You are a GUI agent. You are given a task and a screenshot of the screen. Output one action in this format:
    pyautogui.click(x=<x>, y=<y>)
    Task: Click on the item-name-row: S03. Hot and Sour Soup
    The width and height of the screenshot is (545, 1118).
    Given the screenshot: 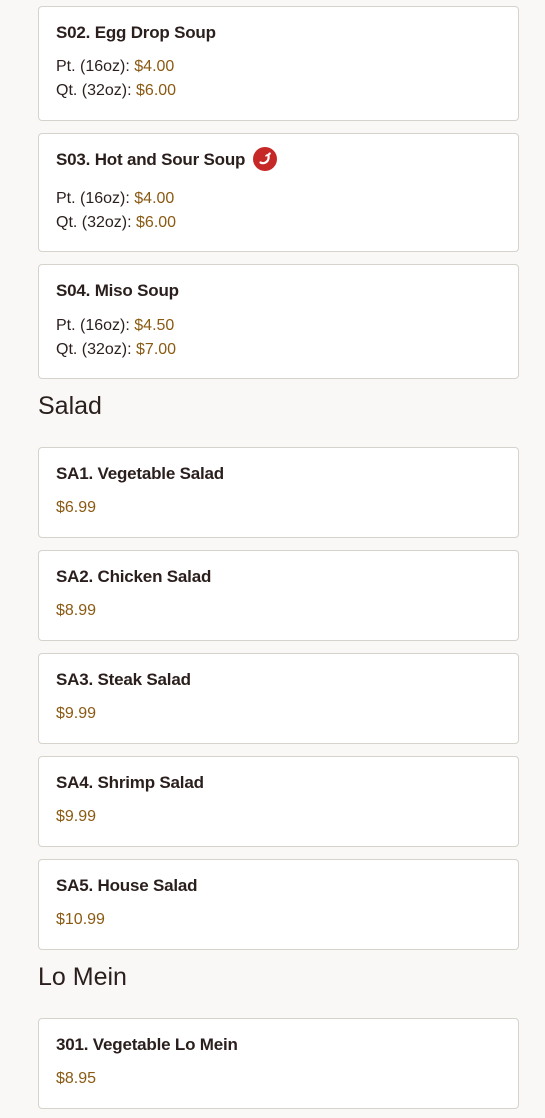 What is the action you would take?
    pyautogui.click(x=167, y=159)
    